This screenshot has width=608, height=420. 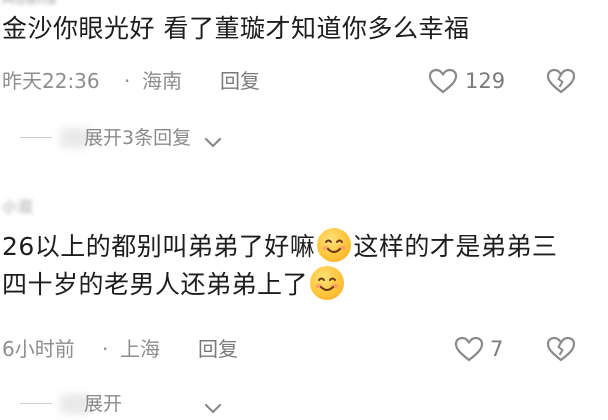 I want to click on username-blurred: Moana, so click(x=29, y=4).